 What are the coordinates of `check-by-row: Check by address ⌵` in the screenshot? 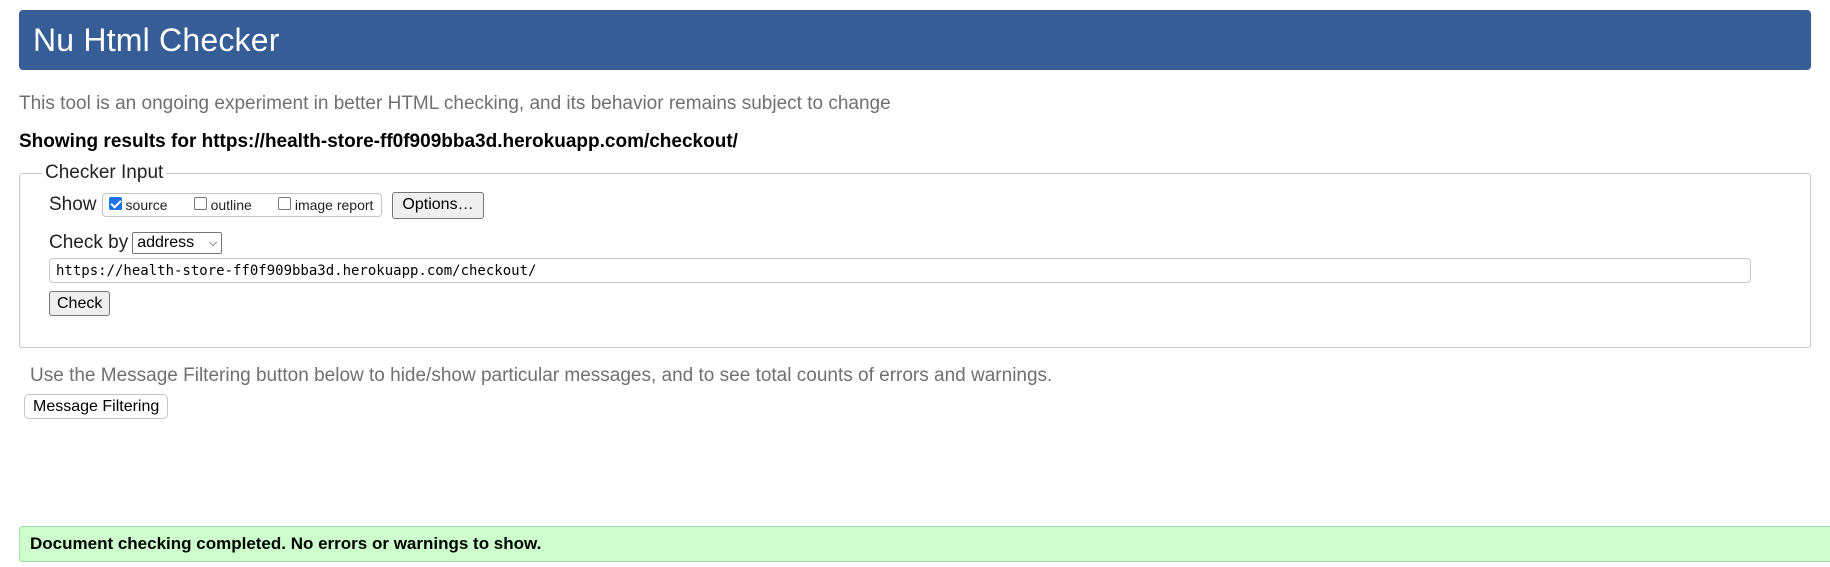 It's located at (929, 243).